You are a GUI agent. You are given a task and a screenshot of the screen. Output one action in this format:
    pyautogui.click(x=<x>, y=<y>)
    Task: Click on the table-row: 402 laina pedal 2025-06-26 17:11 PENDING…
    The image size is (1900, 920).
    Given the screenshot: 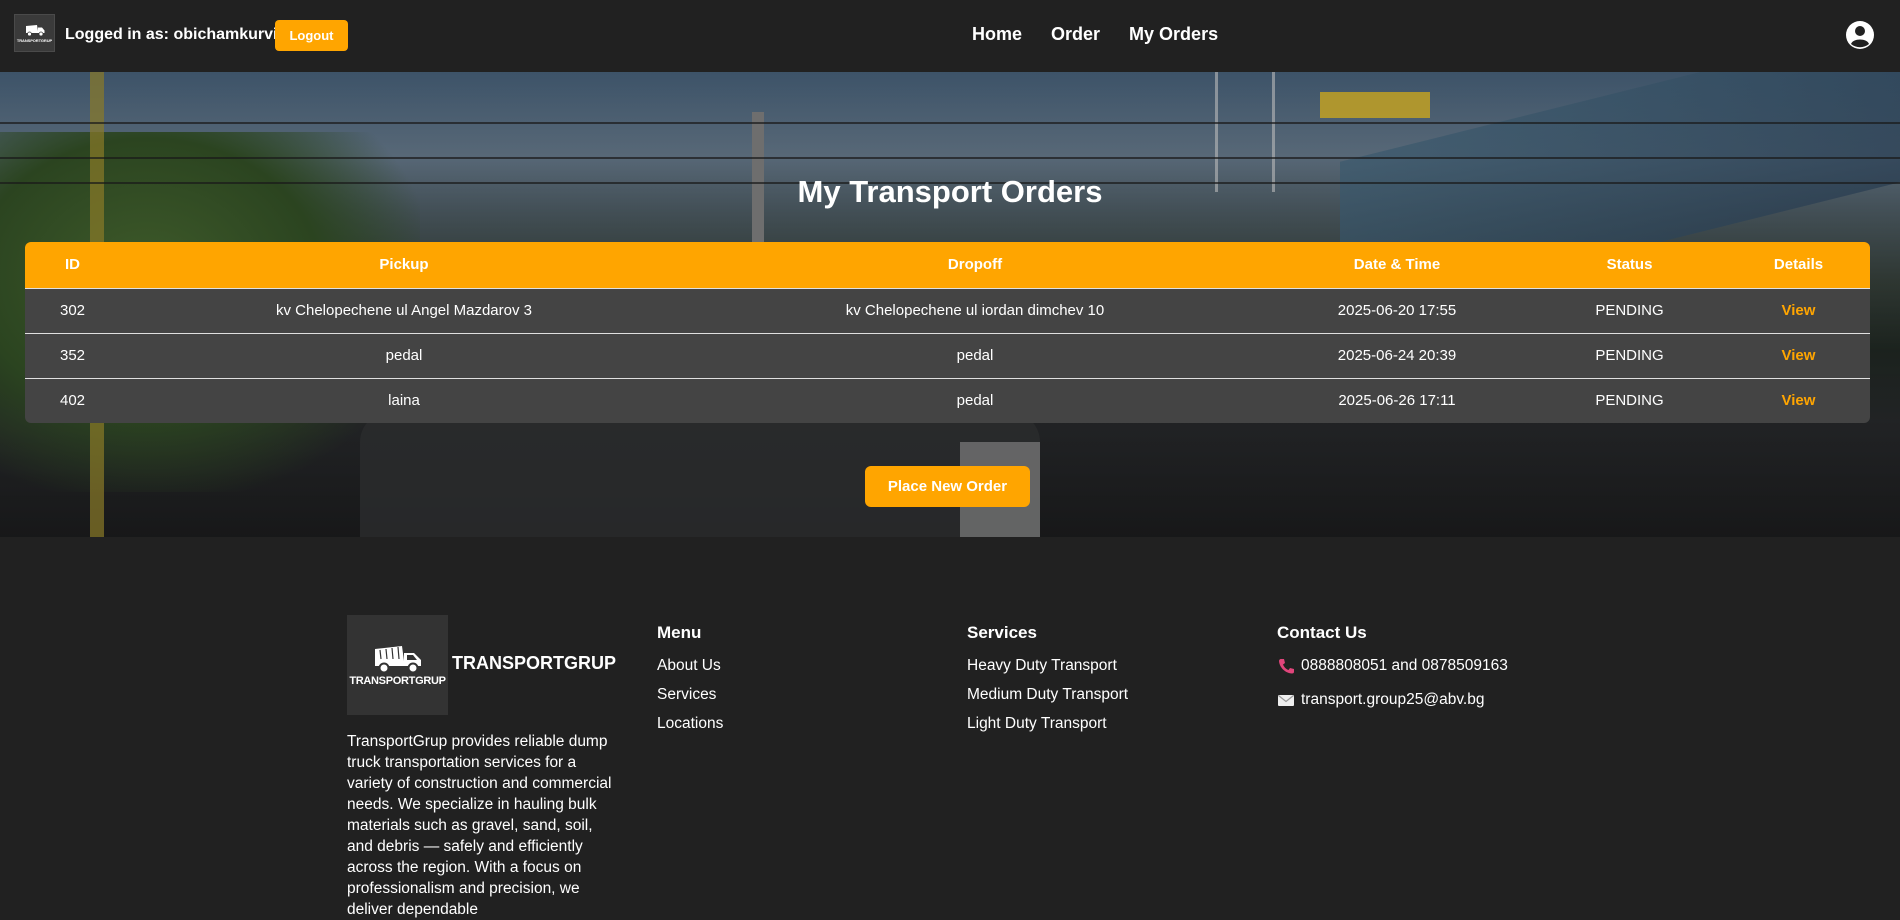 What is the action you would take?
    pyautogui.click(x=947, y=400)
    